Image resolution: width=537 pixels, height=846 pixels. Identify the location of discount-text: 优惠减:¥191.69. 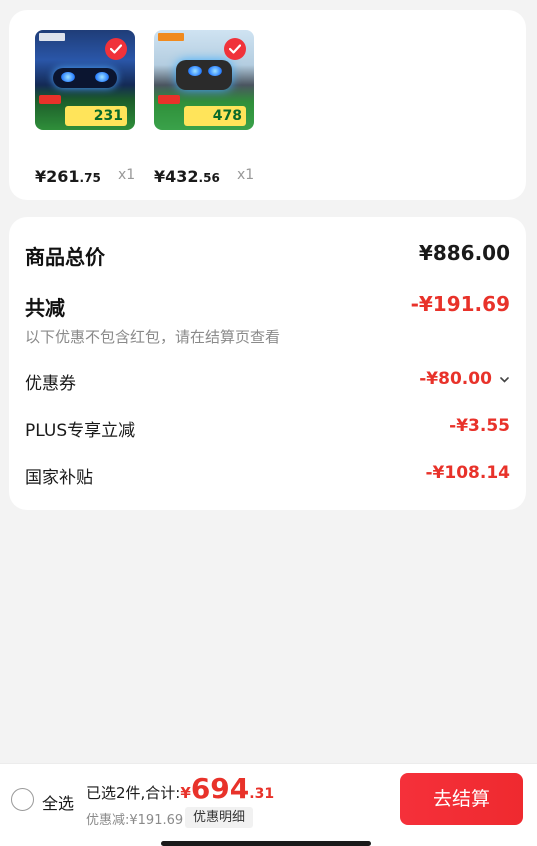
(135, 820).